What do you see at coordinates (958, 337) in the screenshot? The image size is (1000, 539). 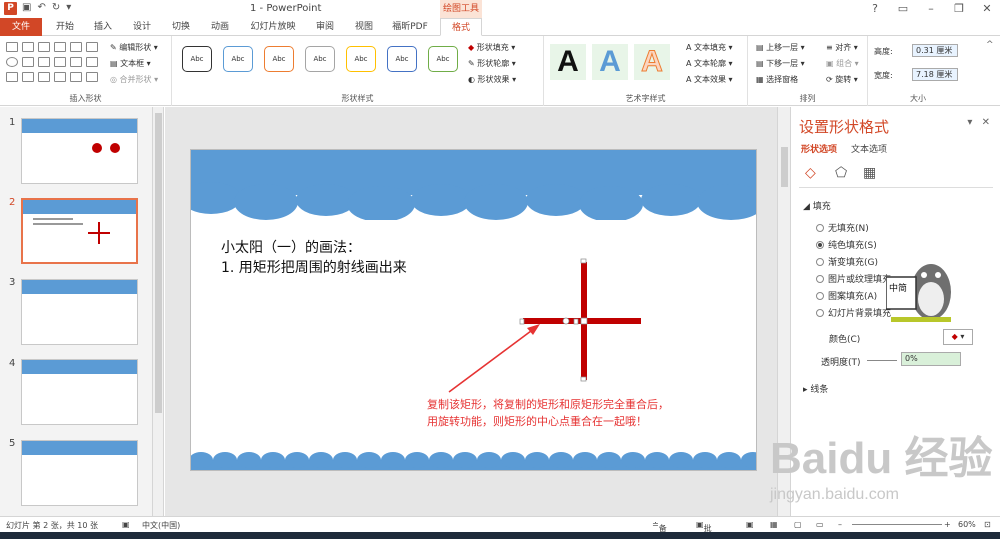 I see `fill-color-picker: ◆ ▾` at bounding box center [958, 337].